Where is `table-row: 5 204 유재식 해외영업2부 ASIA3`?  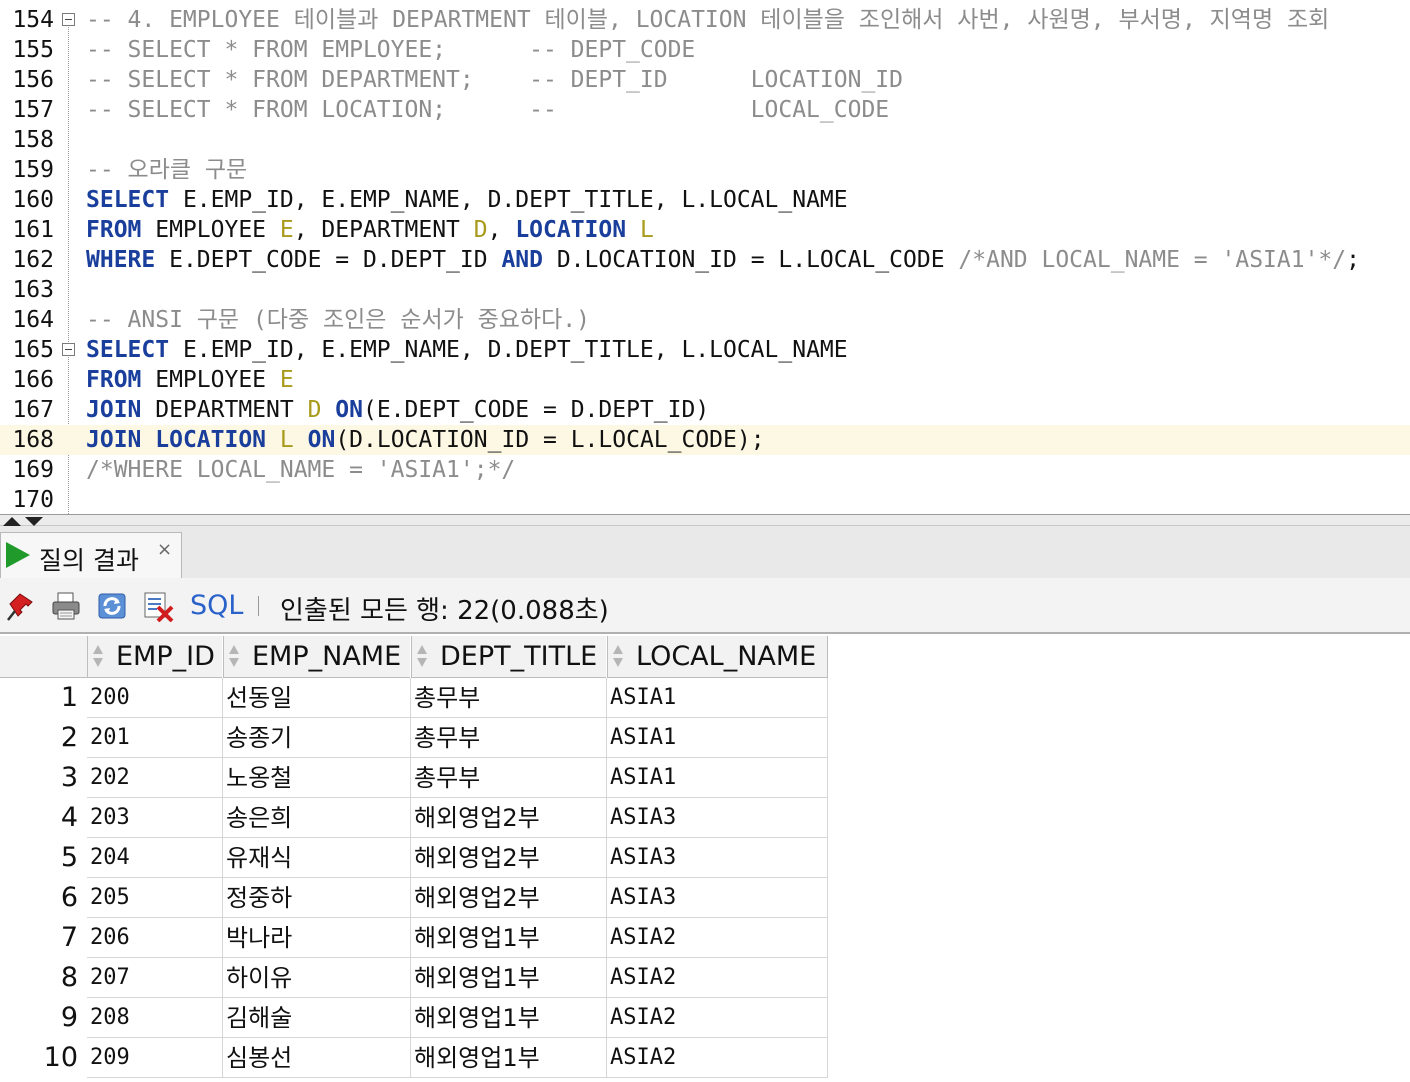 table-row: 5 204 유재식 해외영업2부 ASIA3 is located at coordinates (414, 858).